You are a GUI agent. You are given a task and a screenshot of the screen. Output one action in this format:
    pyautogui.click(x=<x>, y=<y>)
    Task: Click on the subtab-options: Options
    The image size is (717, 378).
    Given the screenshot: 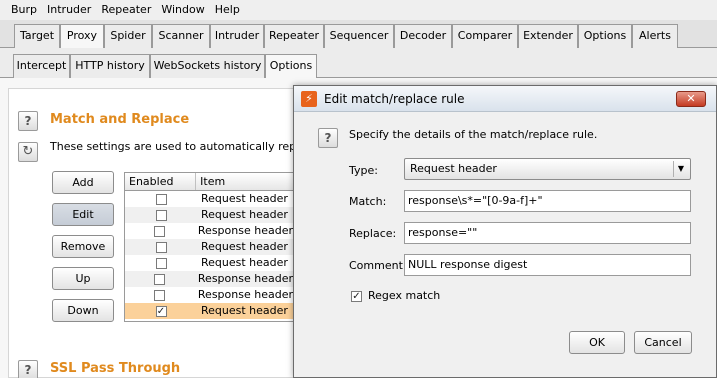 What is the action you would take?
    pyautogui.click(x=291, y=66)
    